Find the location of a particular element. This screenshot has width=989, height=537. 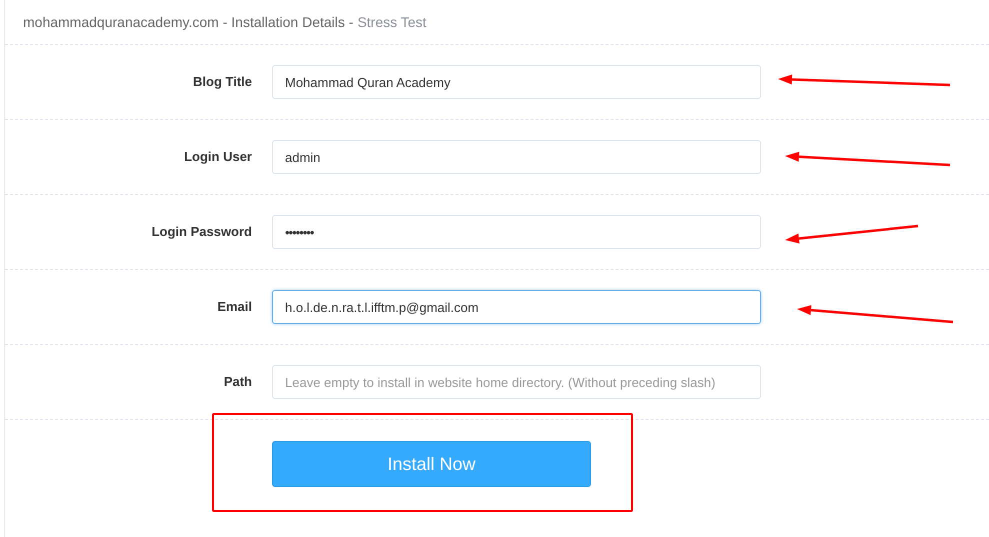

input-field: admin is located at coordinates (516, 157).